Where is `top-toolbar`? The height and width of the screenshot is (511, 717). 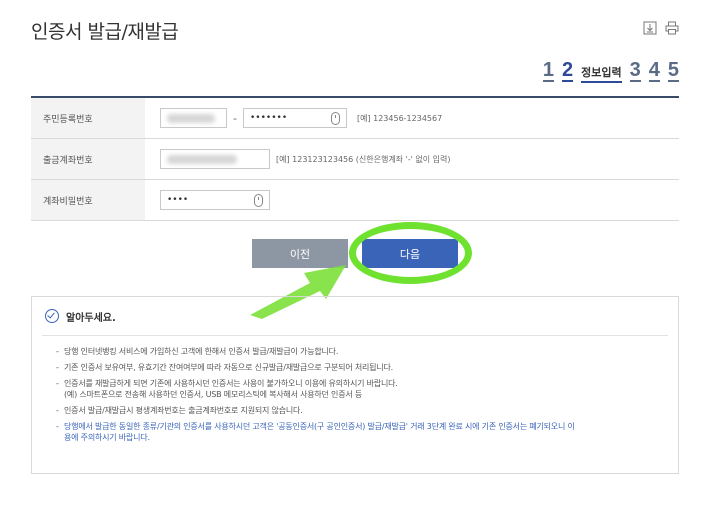
top-toolbar is located at coordinates (661, 28).